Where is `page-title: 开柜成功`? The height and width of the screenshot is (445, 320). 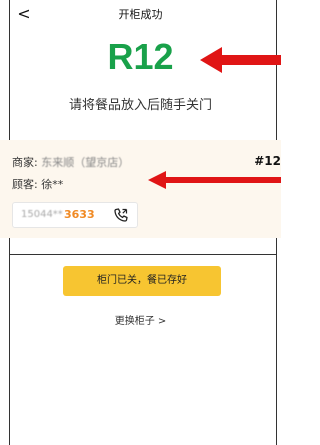 page-title: 开柜成功 is located at coordinates (140, 14).